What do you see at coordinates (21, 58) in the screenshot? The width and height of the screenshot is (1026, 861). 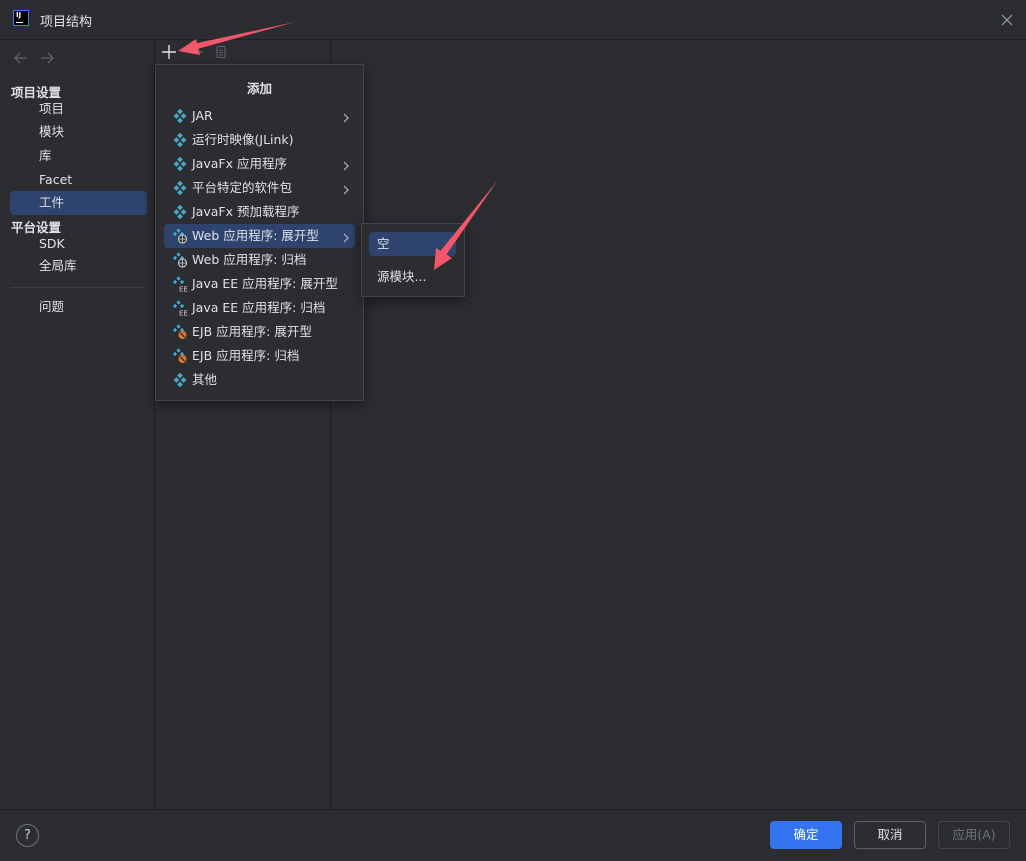 I see `back-arrow-icon` at bounding box center [21, 58].